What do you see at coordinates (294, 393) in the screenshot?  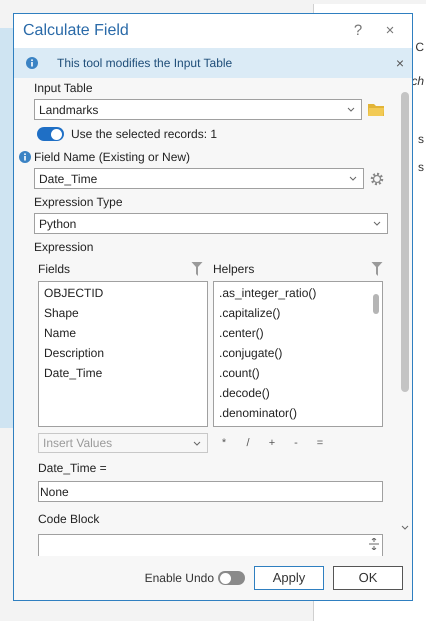 I see `list-item: .decode()` at bounding box center [294, 393].